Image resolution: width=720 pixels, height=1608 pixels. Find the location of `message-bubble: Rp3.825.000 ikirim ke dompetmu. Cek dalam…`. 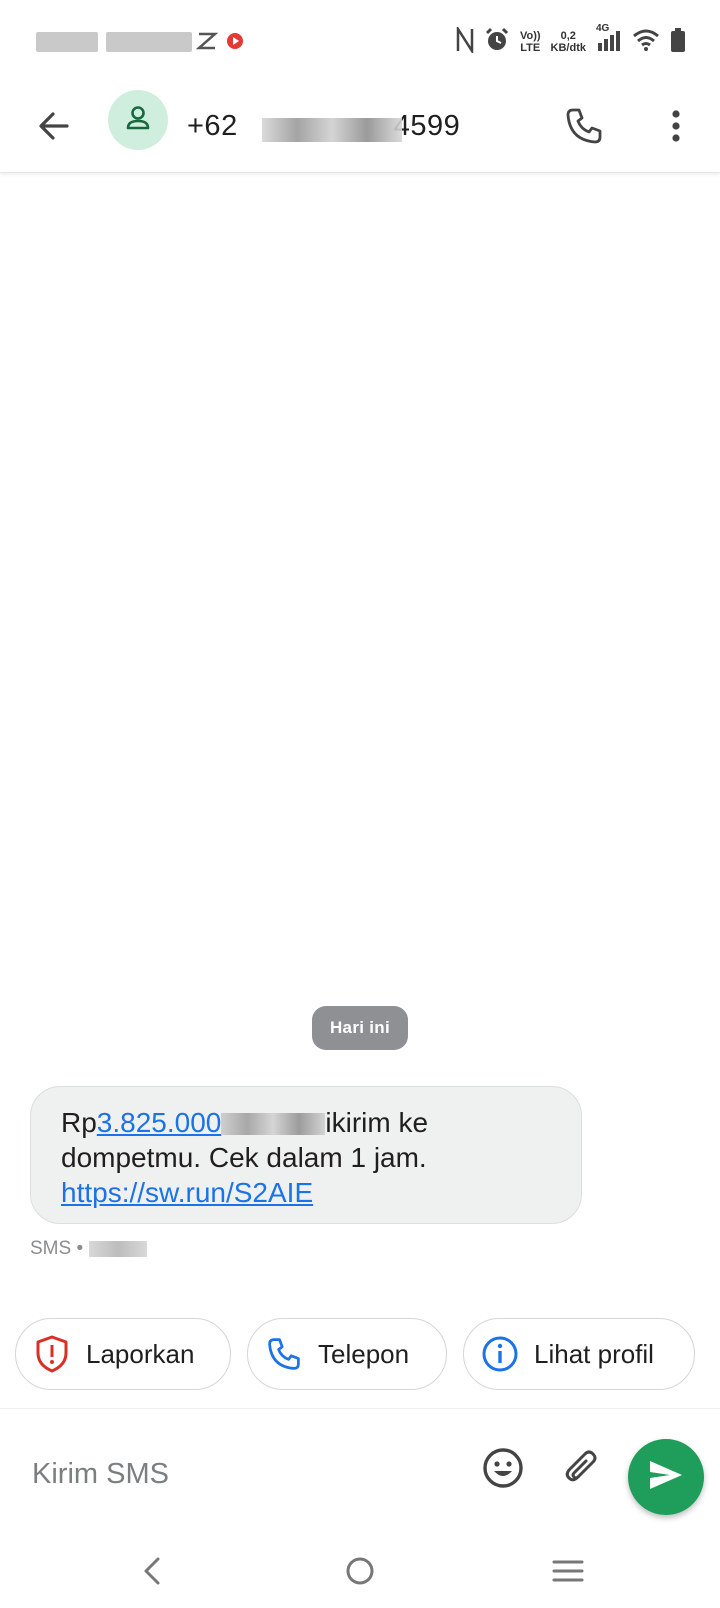

message-bubble: Rp3.825.000 ikirim ke dompetmu. Cek dalam… is located at coordinates (306, 1155).